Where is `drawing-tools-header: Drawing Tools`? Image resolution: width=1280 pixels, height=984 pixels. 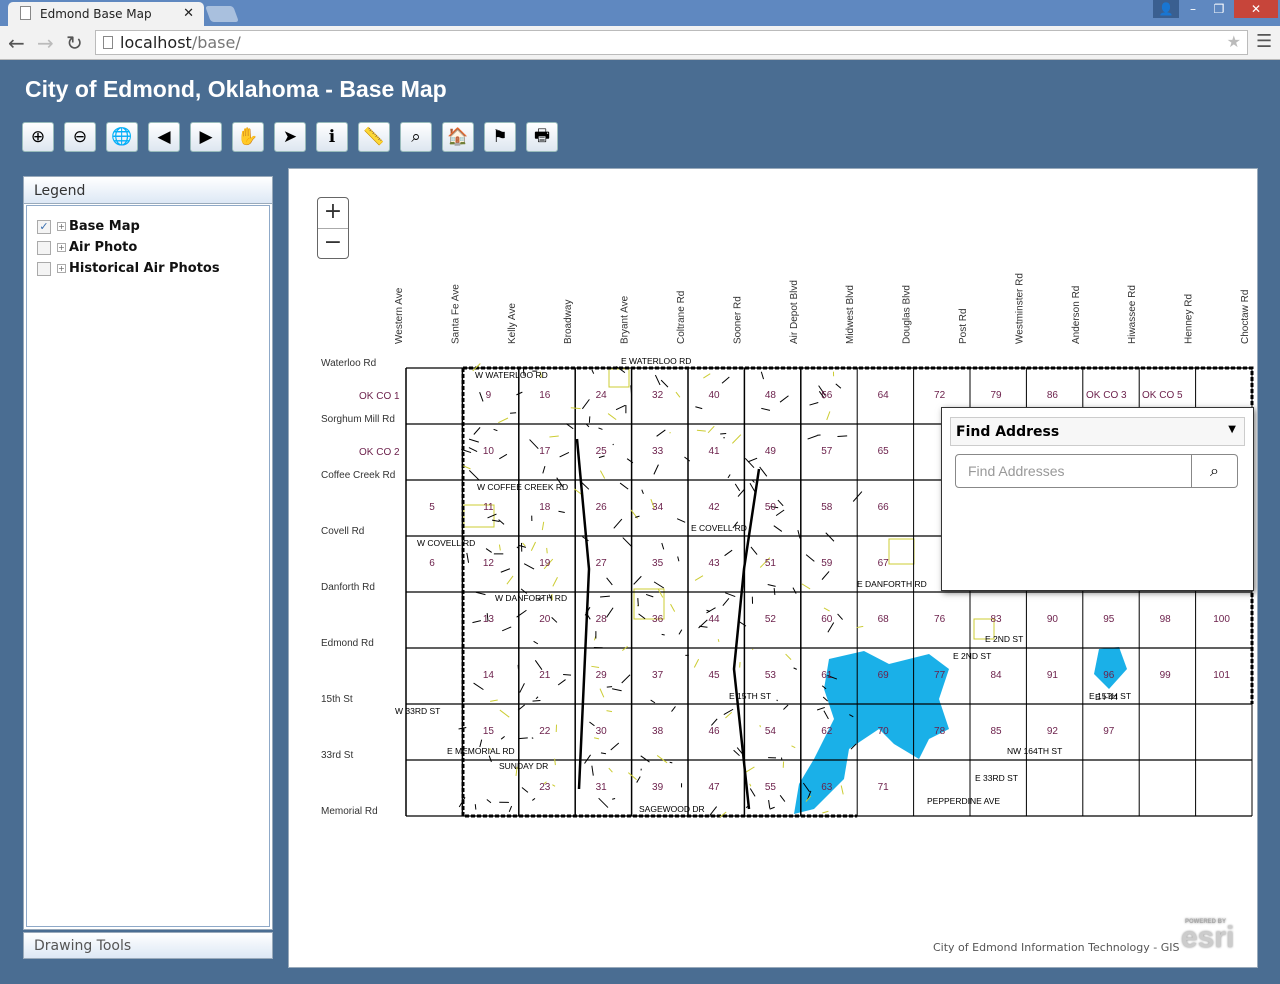
drawing-tools-header: Drawing Tools is located at coordinates (148, 945).